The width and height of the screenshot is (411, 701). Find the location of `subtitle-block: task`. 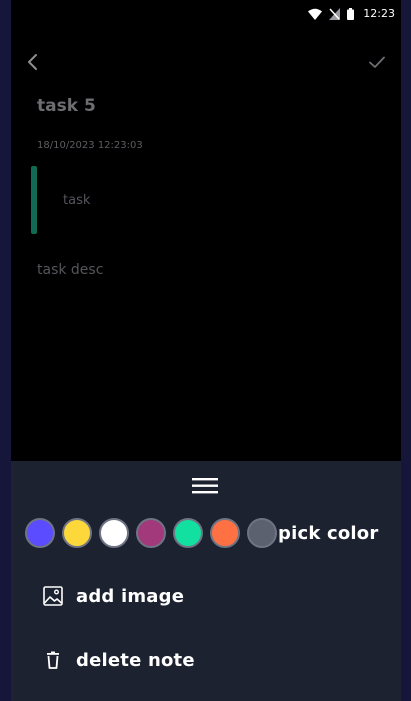

subtitle-block: task is located at coordinates (201, 200).